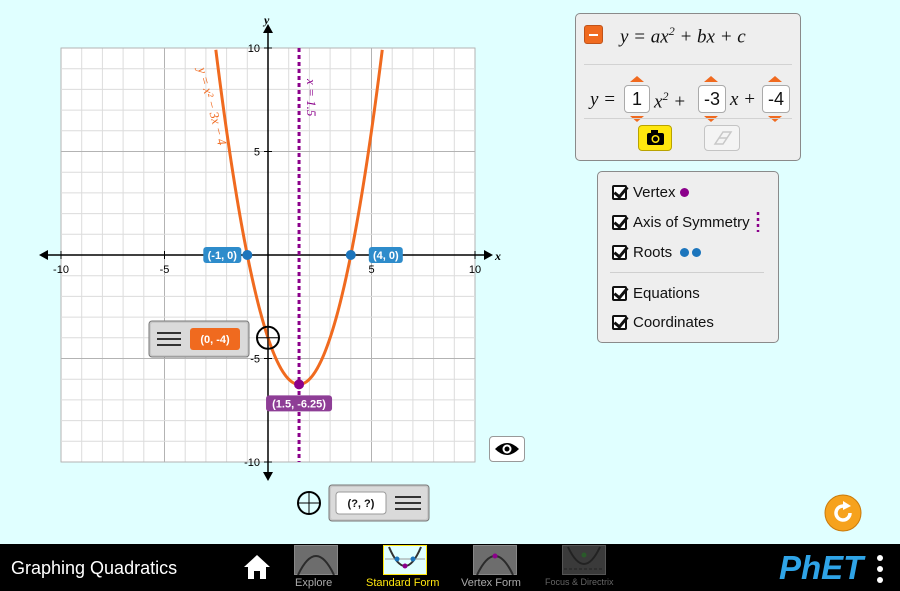  I want to click on root-point-left, so click(247, 255).